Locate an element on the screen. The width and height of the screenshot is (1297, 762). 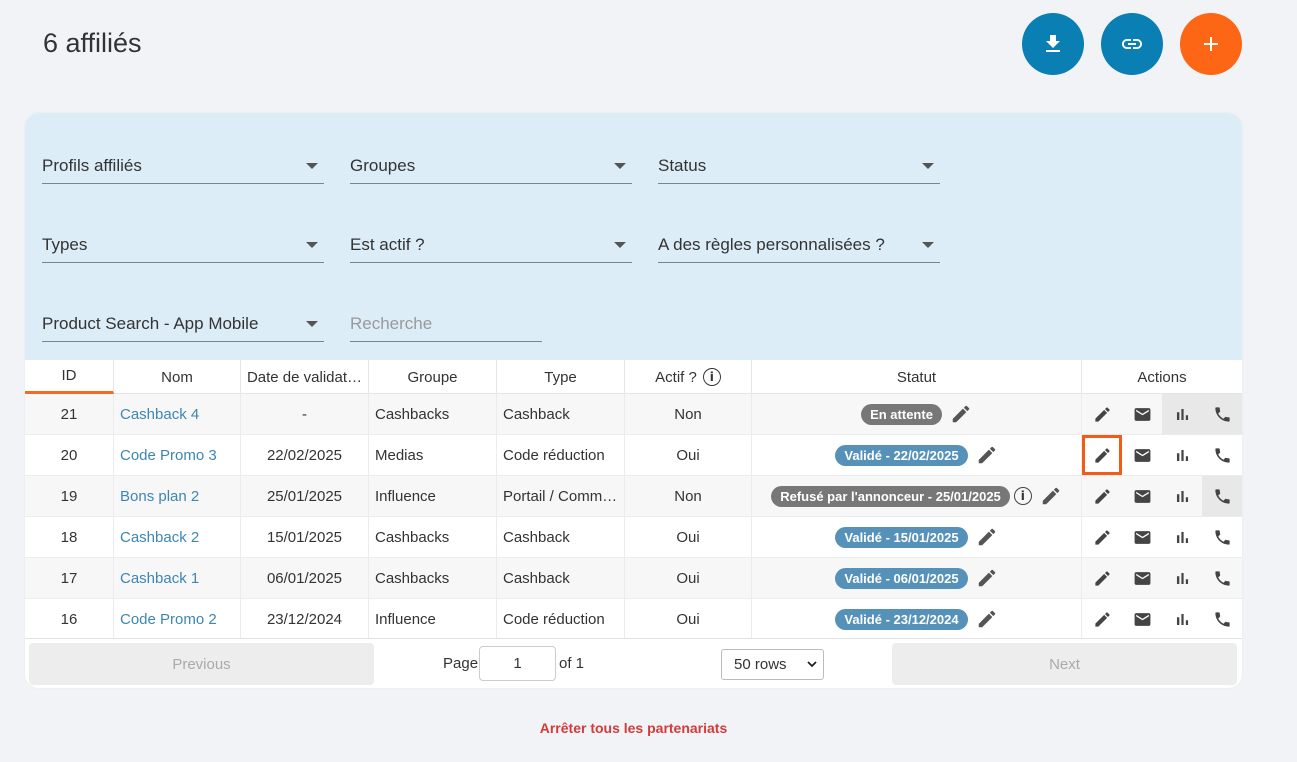
cell-text: Influence is located at coordinates (405, 496).